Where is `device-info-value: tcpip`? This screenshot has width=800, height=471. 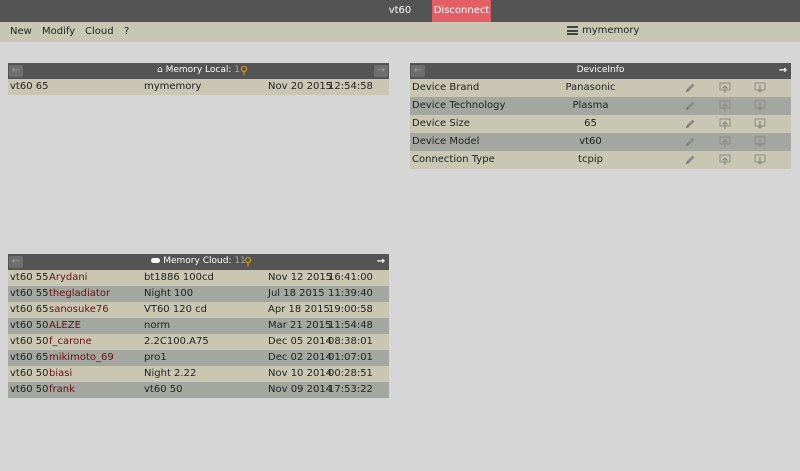
device-info-value: tcpip is located at coordinates (590, 159).